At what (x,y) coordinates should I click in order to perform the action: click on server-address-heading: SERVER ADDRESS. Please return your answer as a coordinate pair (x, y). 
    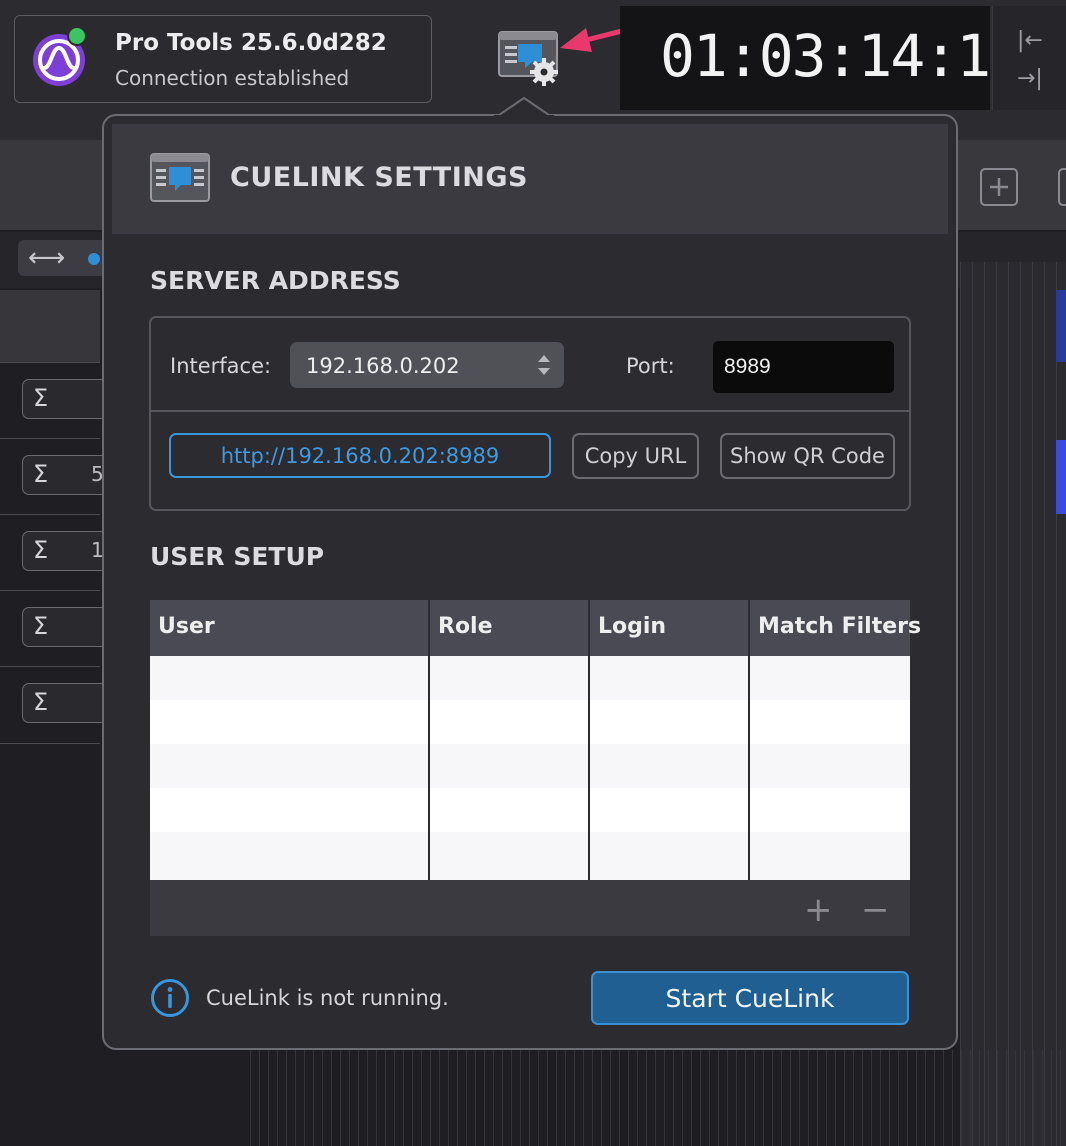
    Looking at the image, I should click on (275, 280).